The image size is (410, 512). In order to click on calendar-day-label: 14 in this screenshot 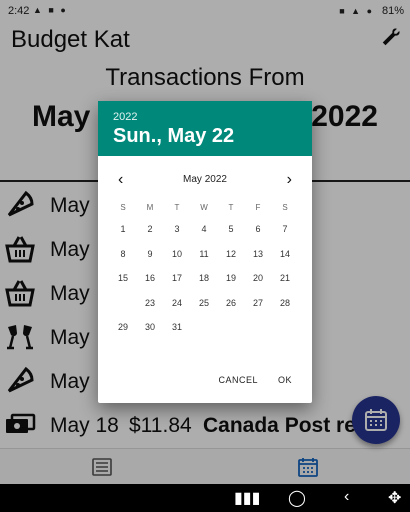, I will do `click(284, 253)`.